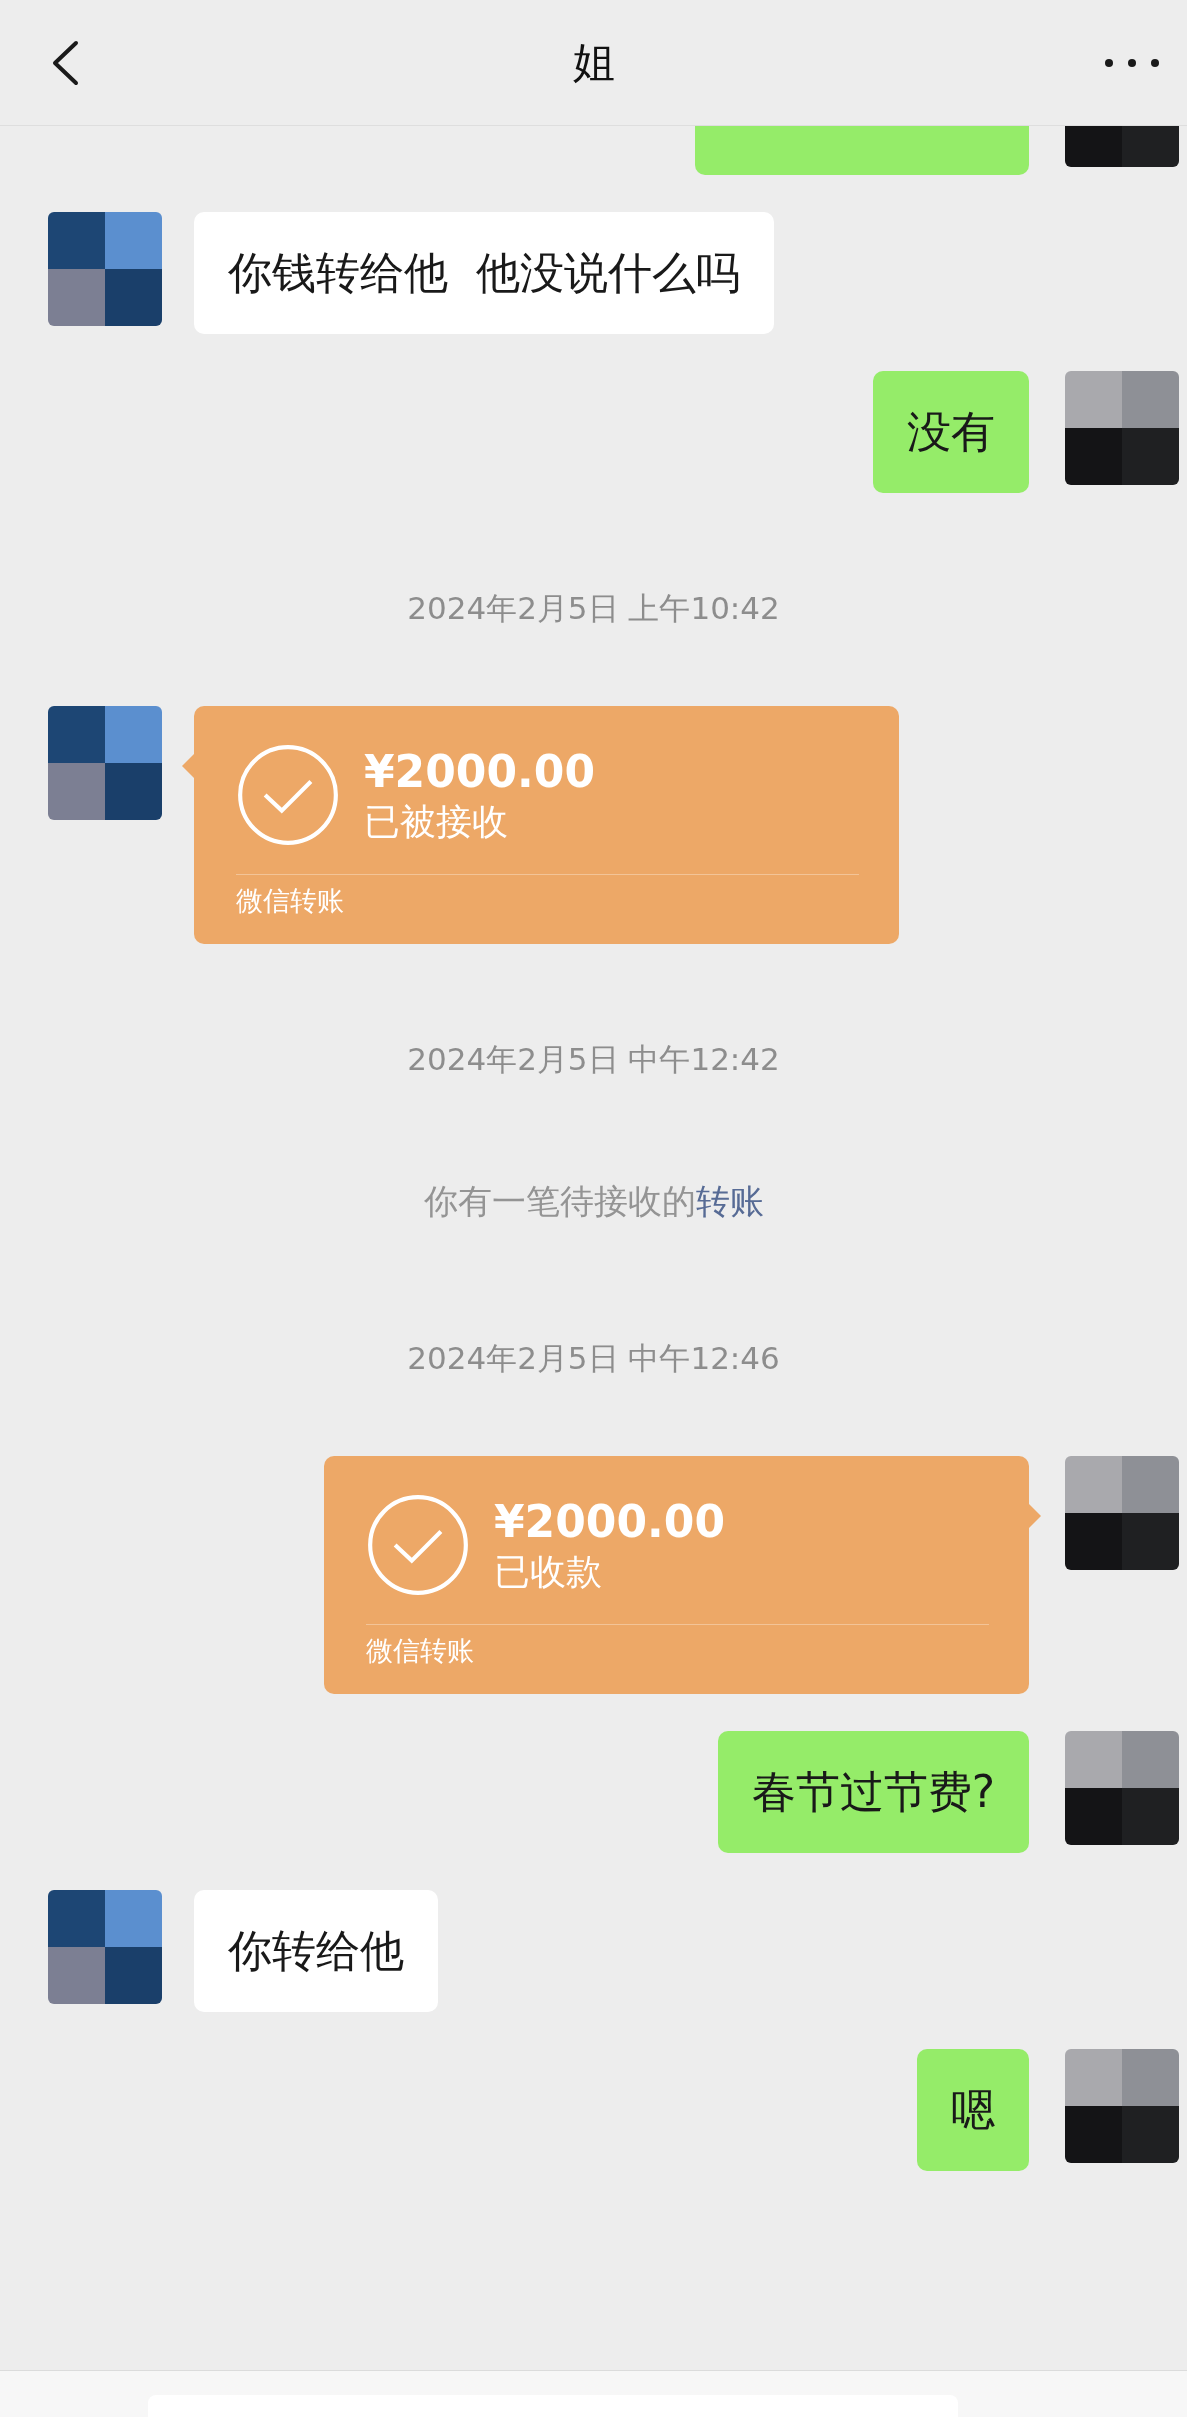  Describe the element at coordinates (593, 1059) in the screenshot. I see `timestamp: 2024年2月5日 中午12:42` at that location.